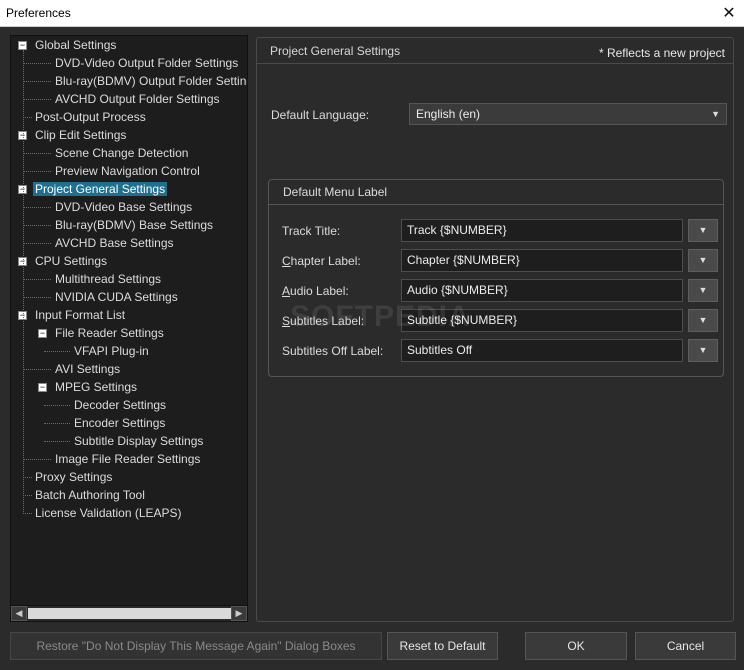  I want to click on tree-item-label: VFAPI Plug-in, so click(111, 351).